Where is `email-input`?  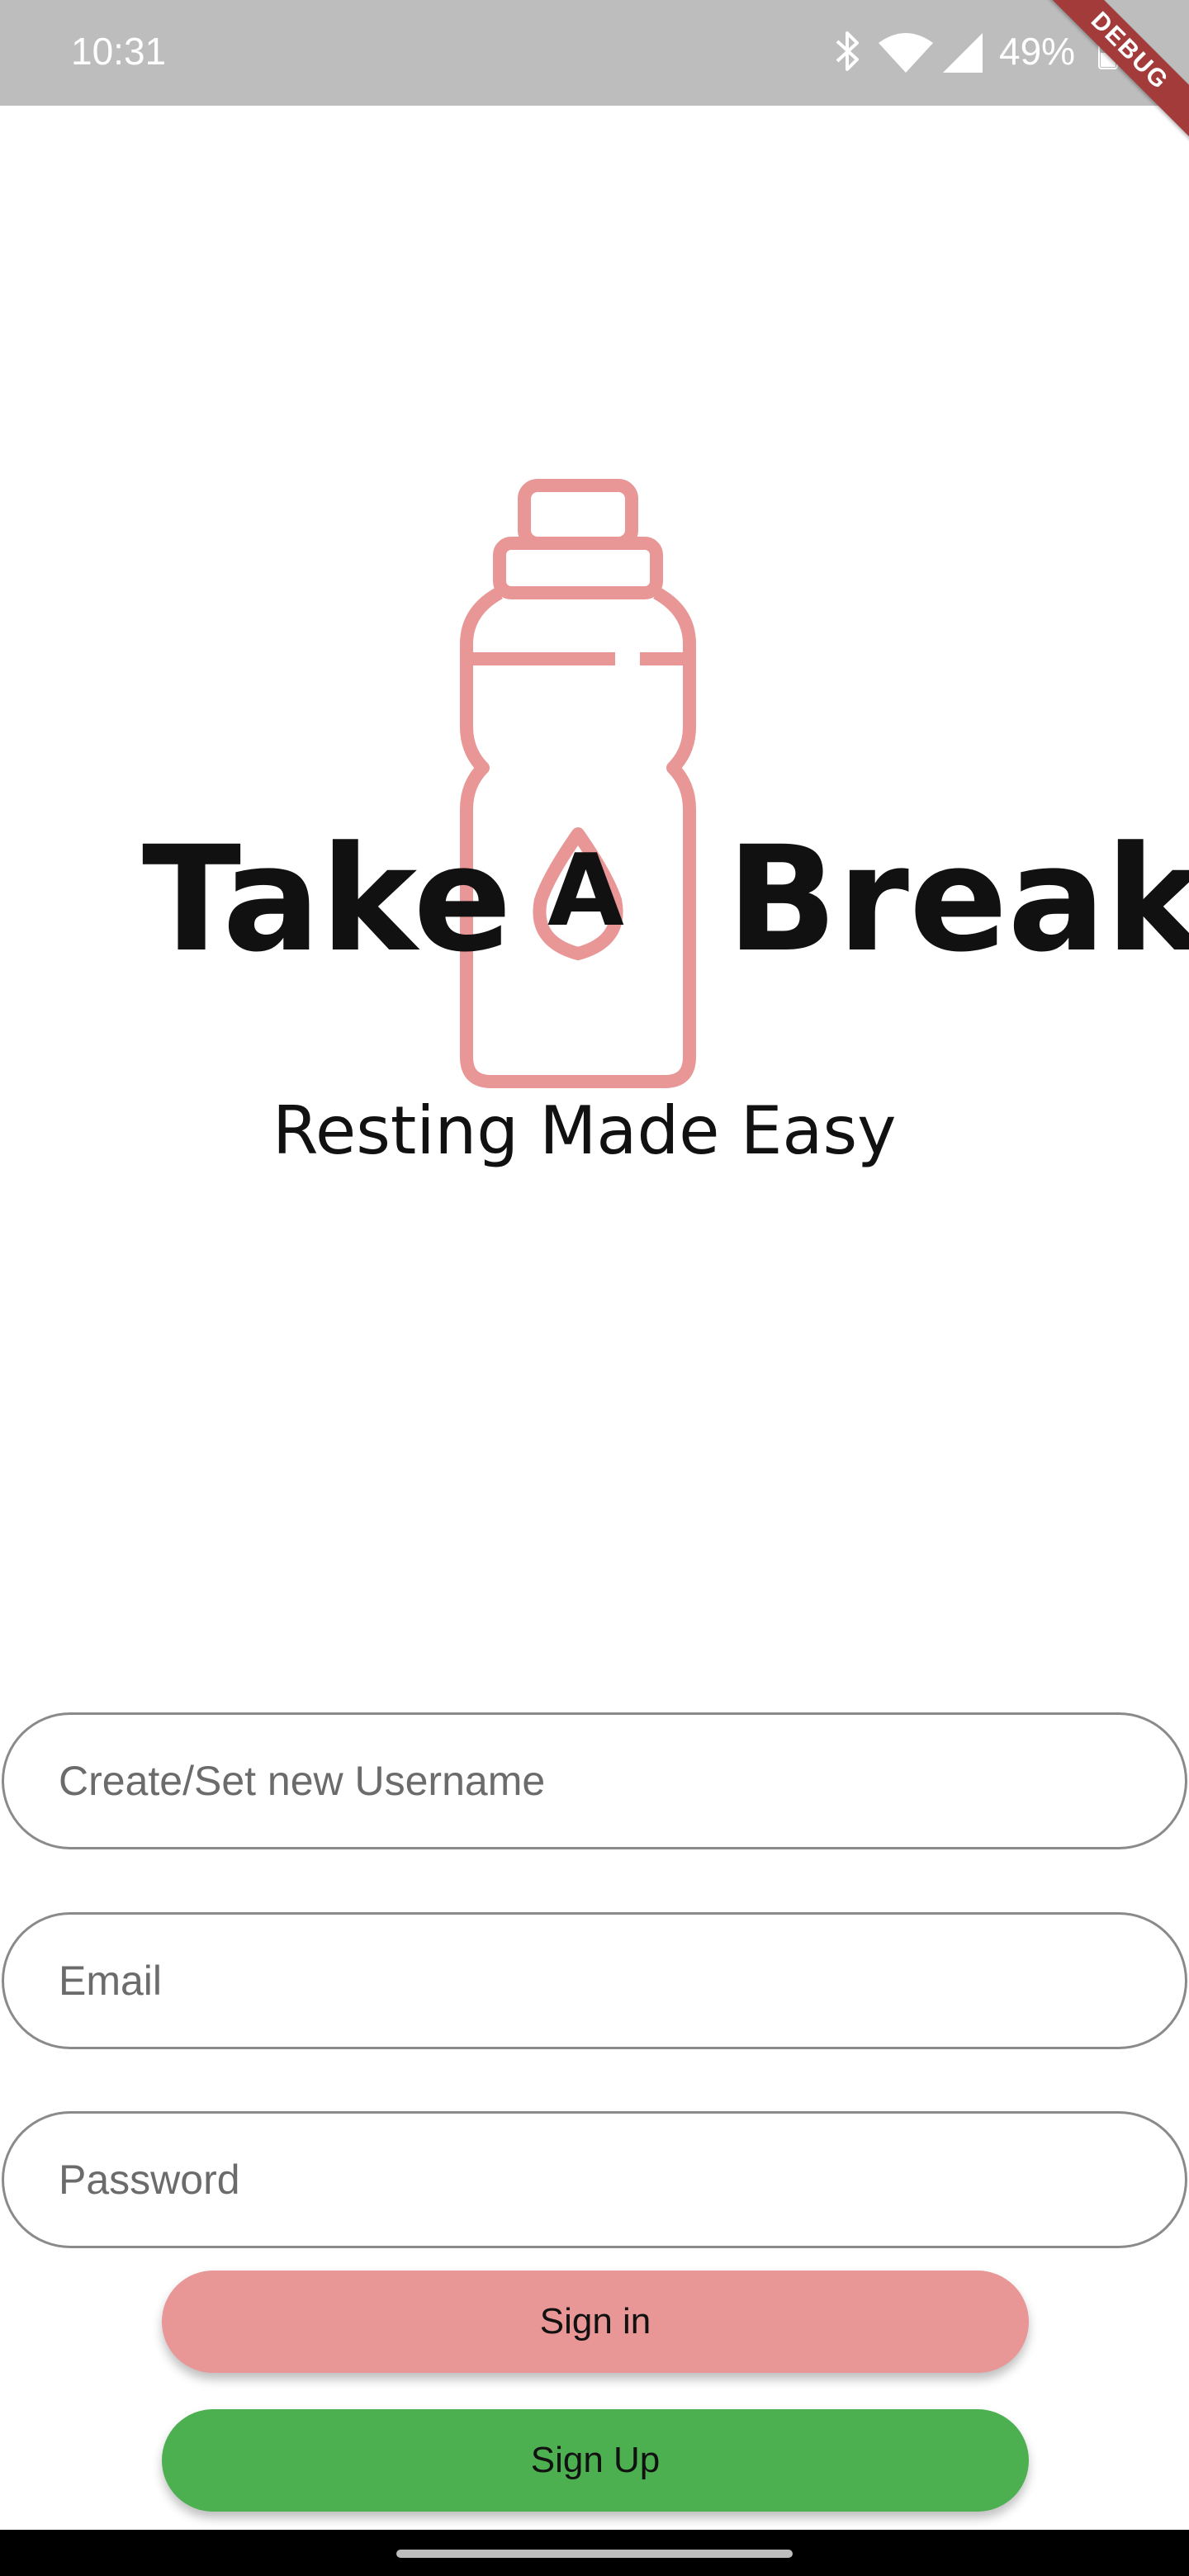 email-input is located at coordinates (595, 1981).